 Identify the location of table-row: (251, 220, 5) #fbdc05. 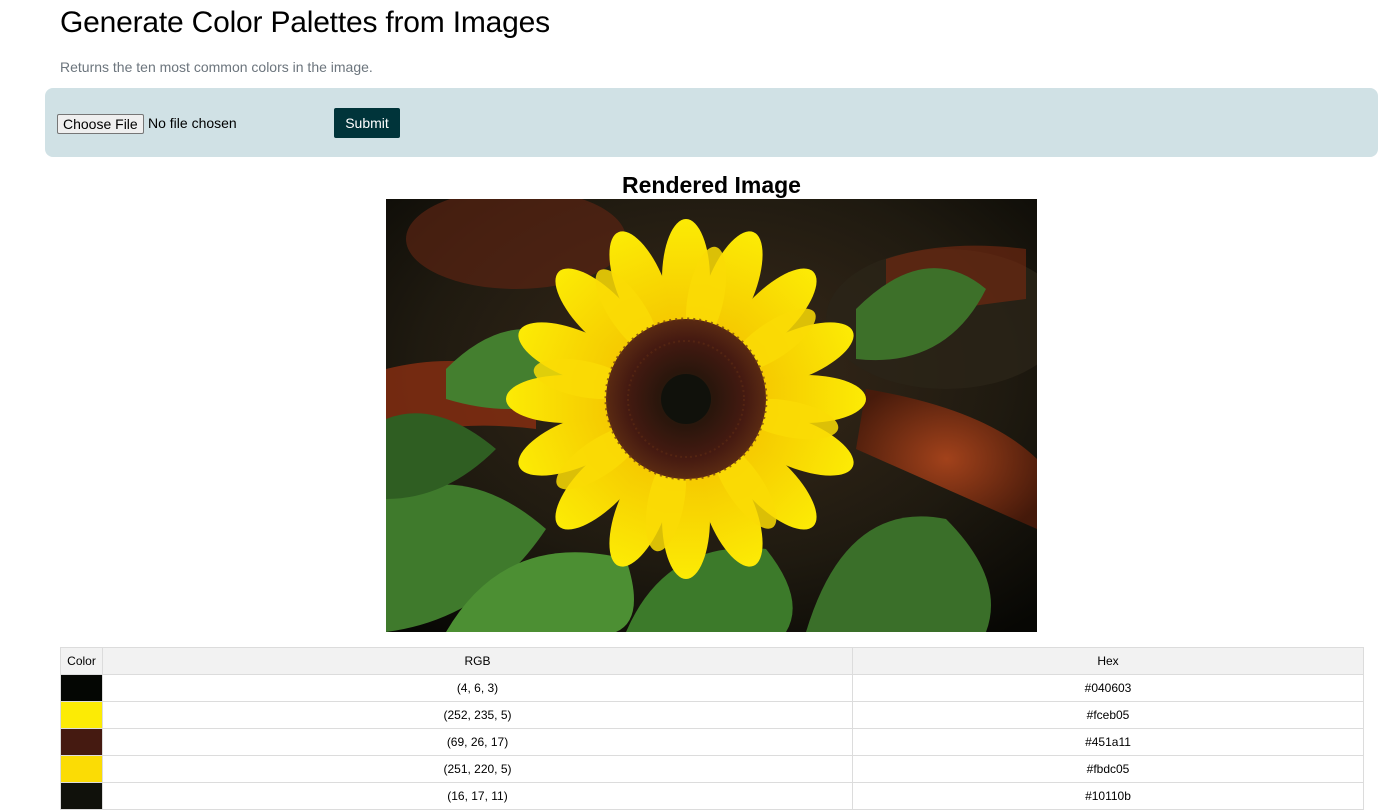
(712, 769).